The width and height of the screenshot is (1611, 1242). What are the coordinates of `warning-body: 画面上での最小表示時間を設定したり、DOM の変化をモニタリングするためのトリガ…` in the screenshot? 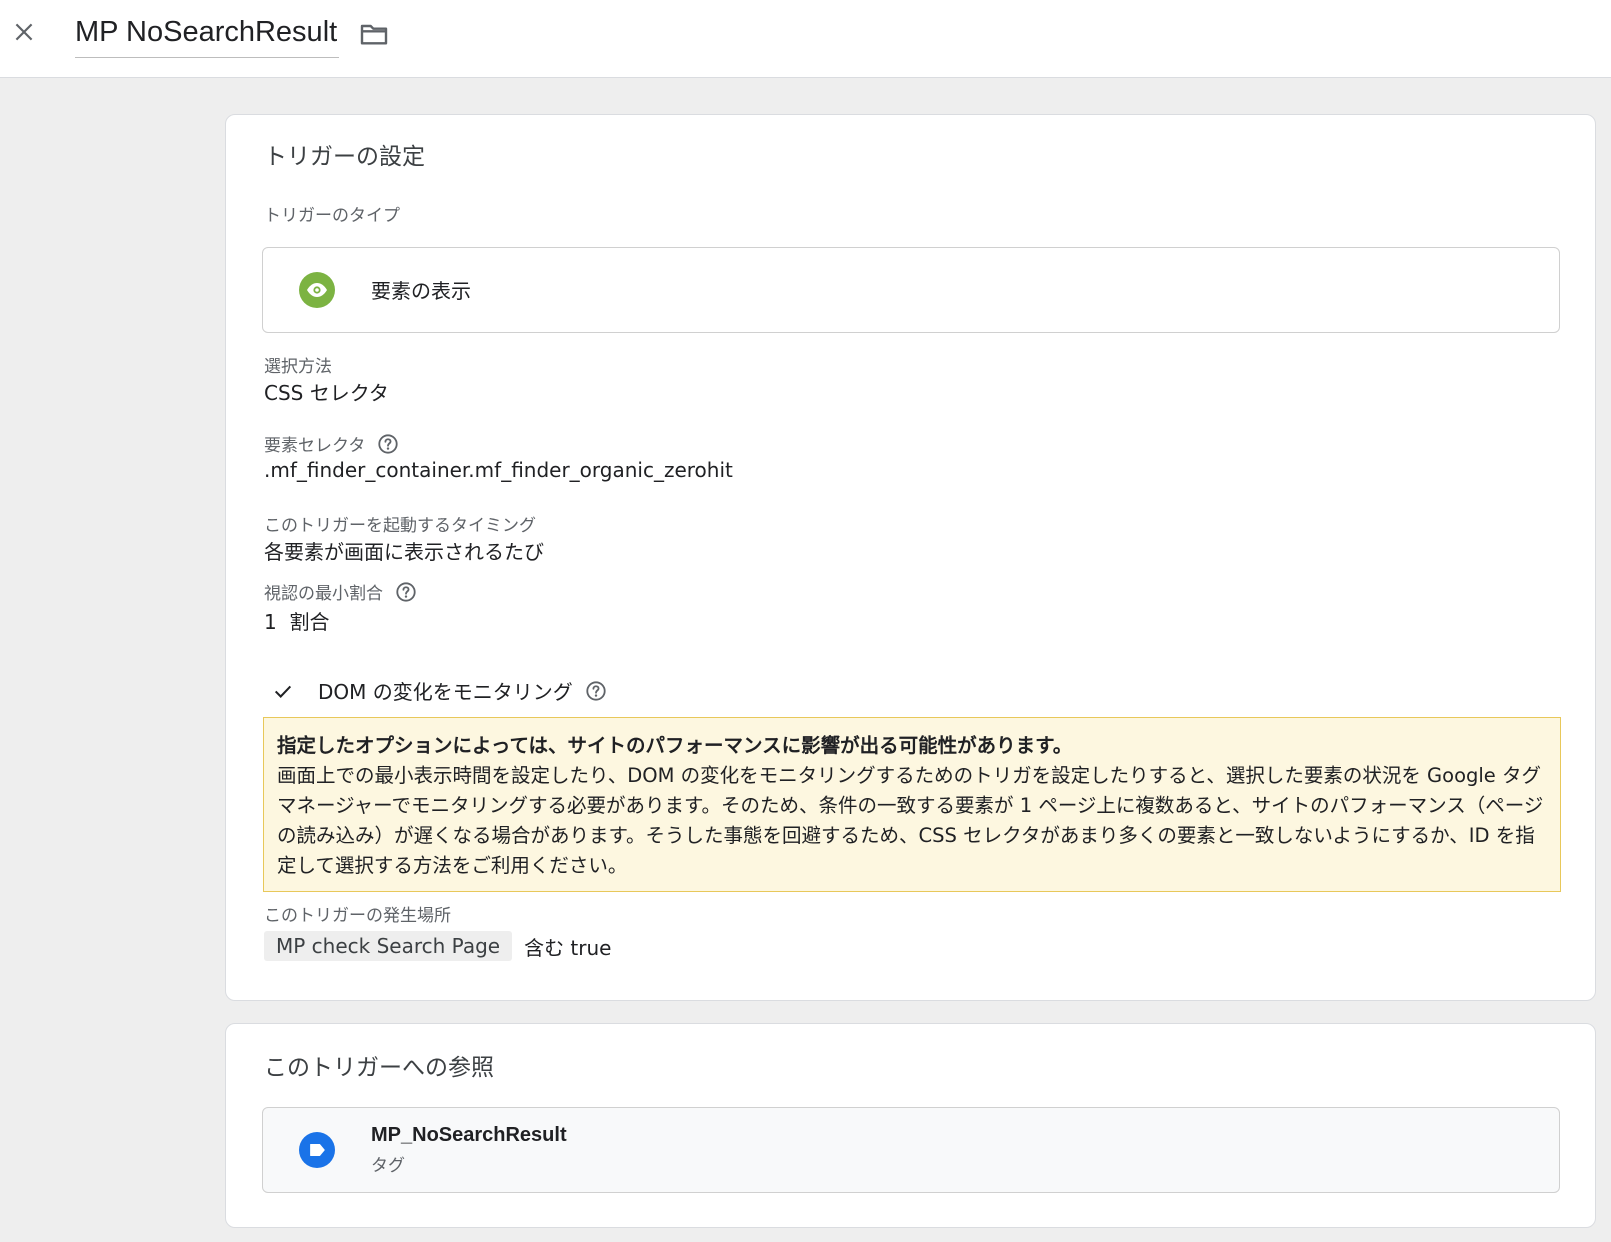 It's located at (910, 820).